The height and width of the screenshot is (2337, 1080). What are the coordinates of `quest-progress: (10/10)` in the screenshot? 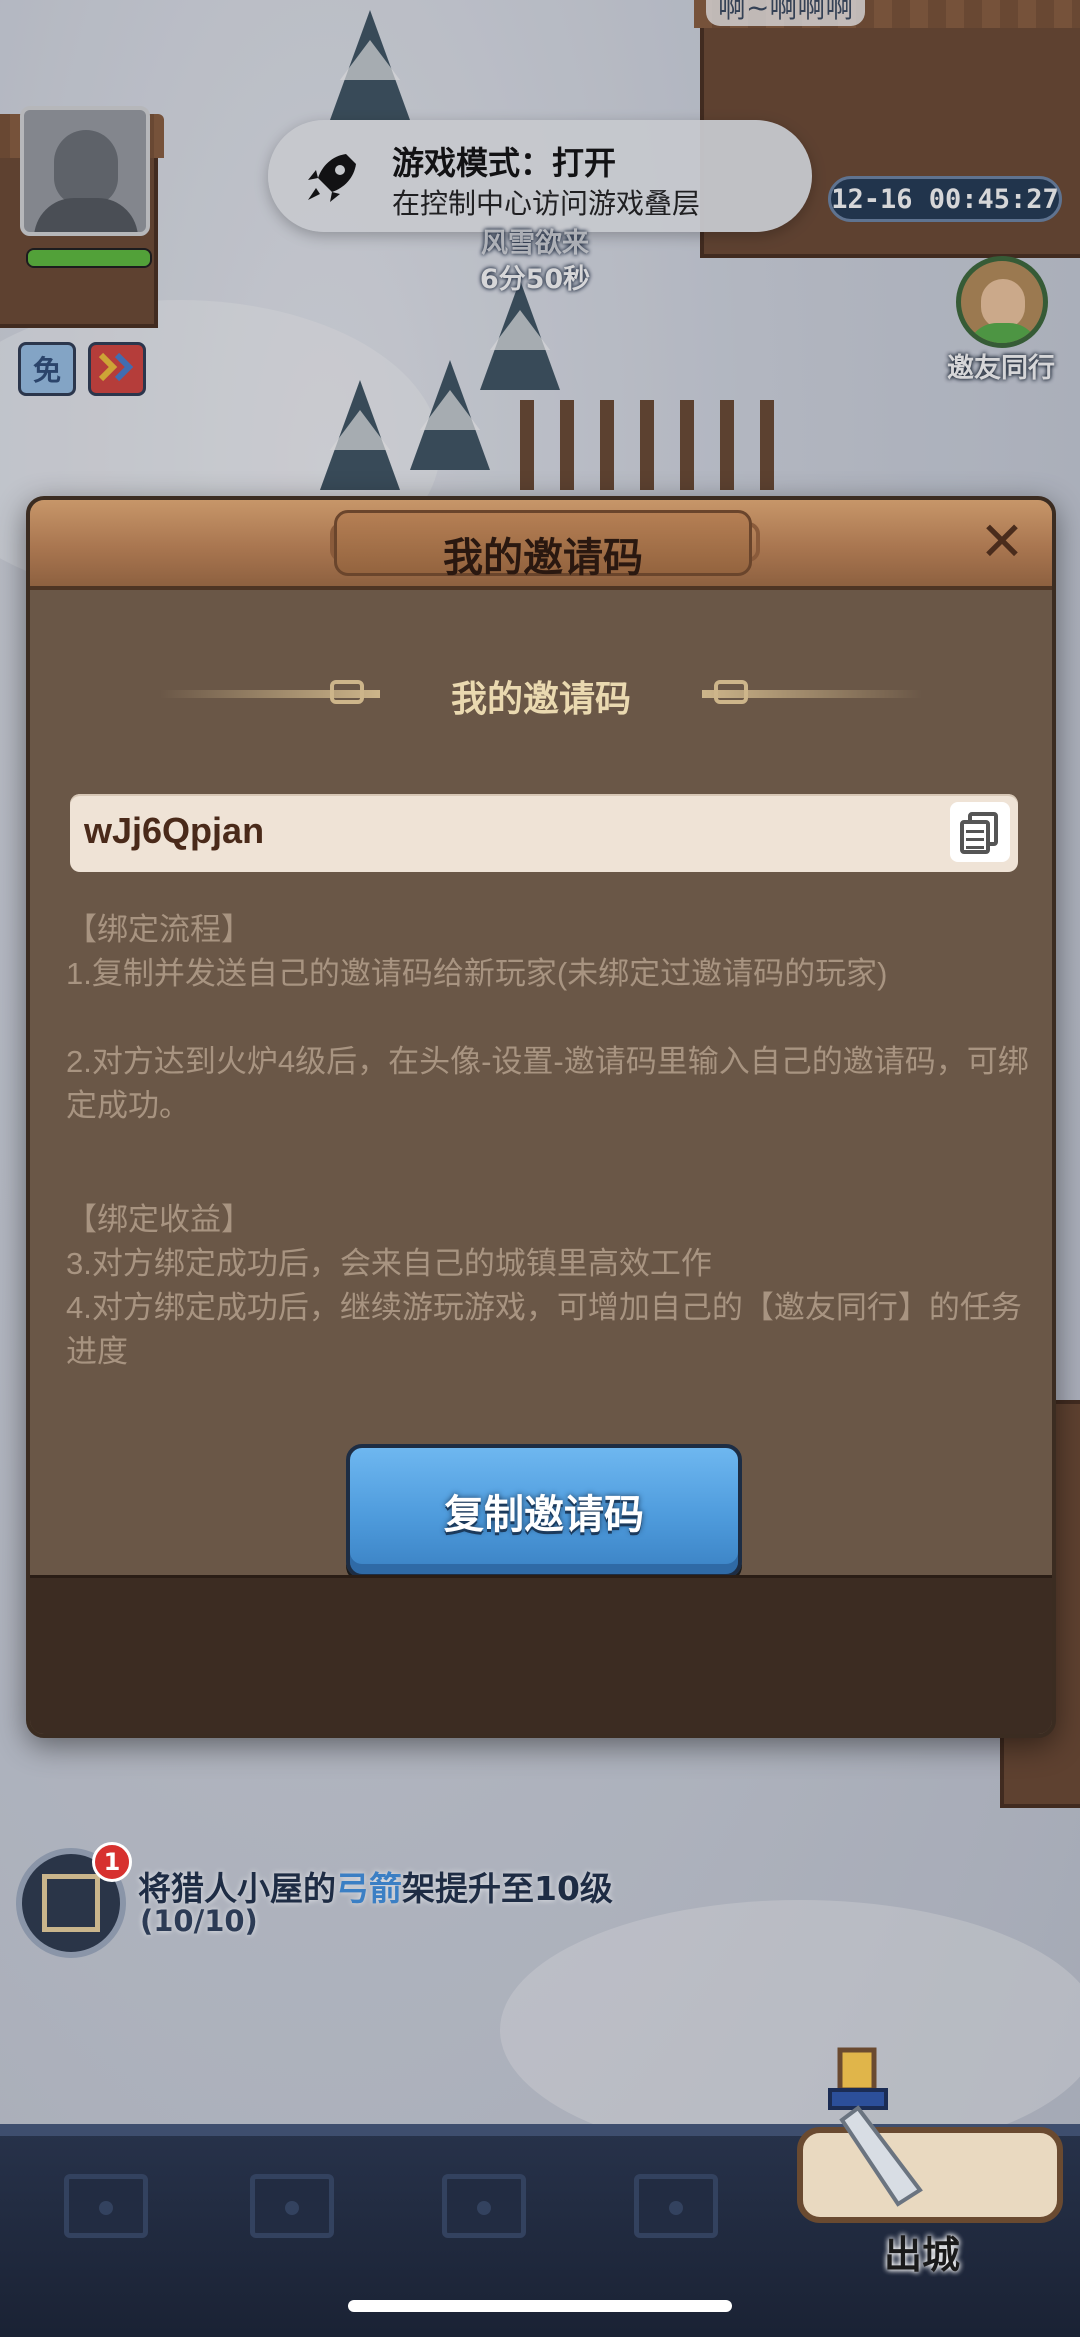 It's located at (199, 1921).